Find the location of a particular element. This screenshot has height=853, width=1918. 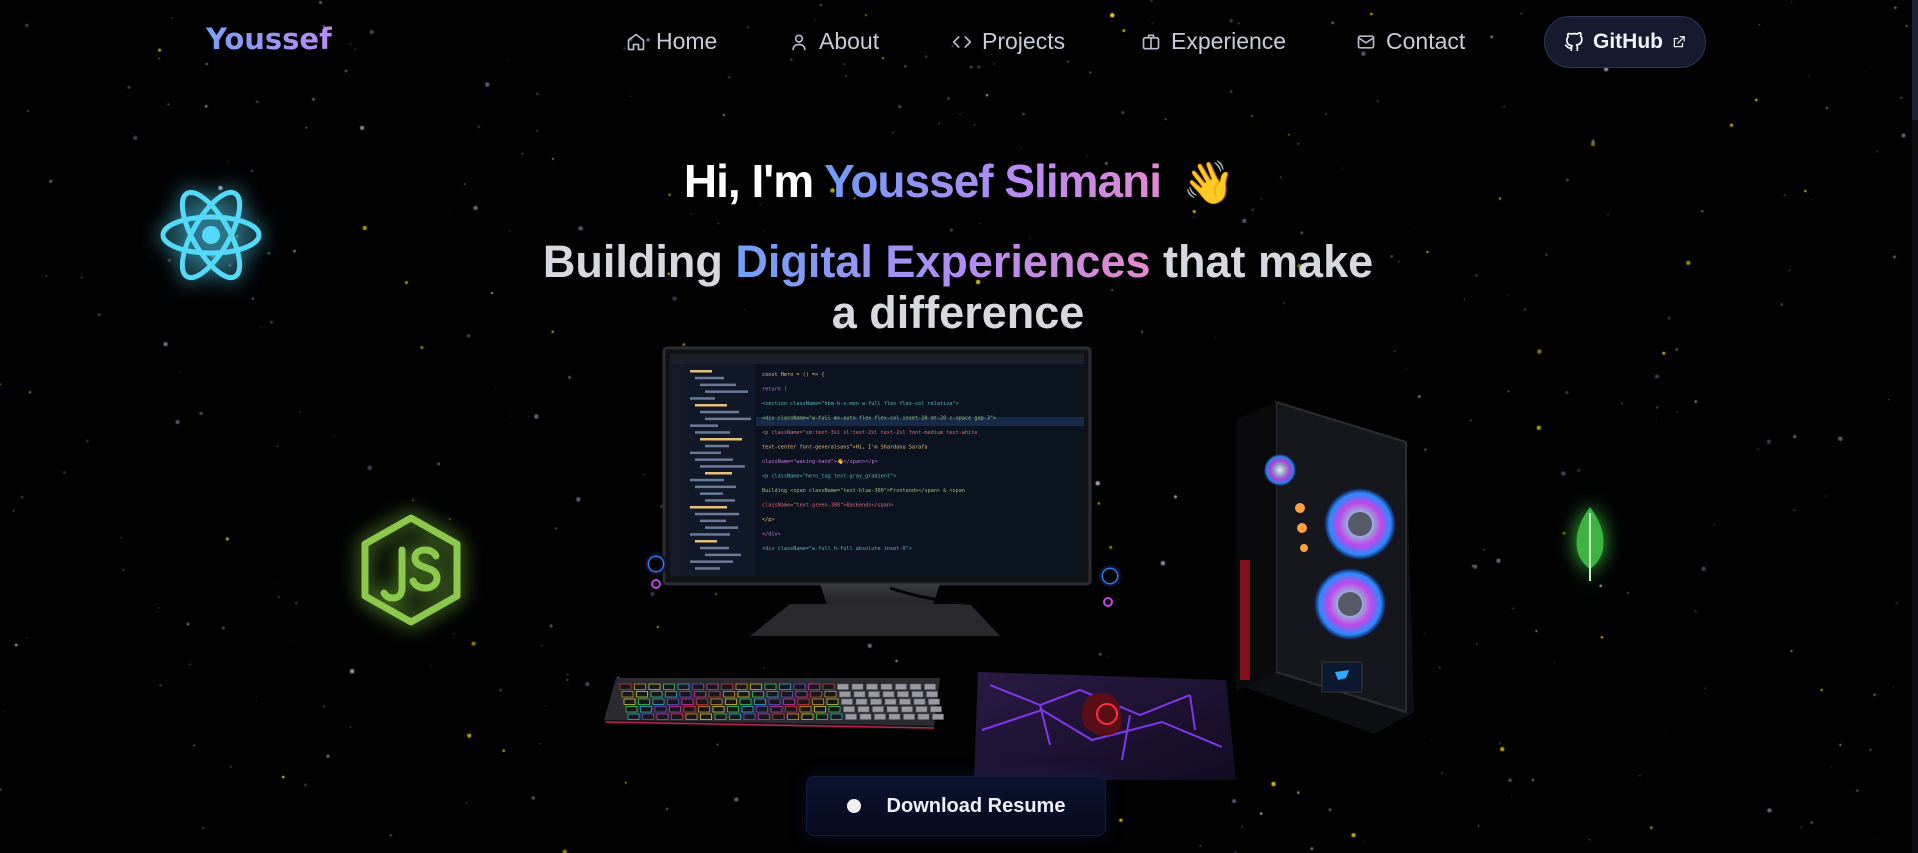

nav-experience: Experience is located at coordinates (1213, 41).